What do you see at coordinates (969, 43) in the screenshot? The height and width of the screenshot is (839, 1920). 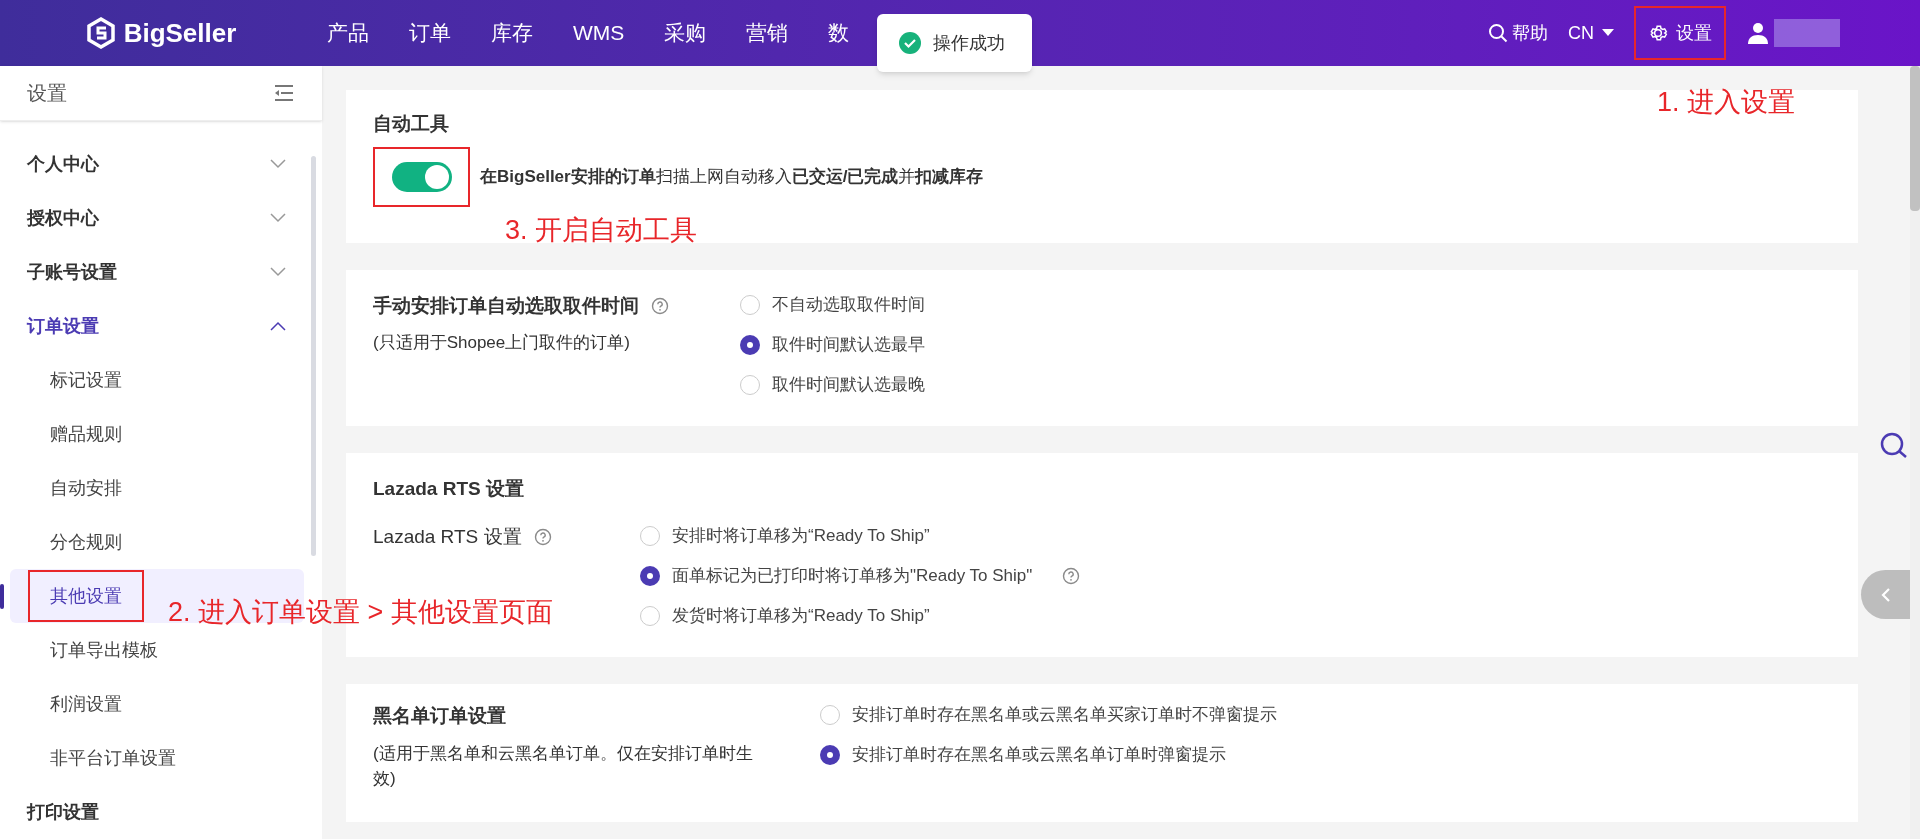 I see `toast-message: 操作成功` at bounding box center [969, 43].